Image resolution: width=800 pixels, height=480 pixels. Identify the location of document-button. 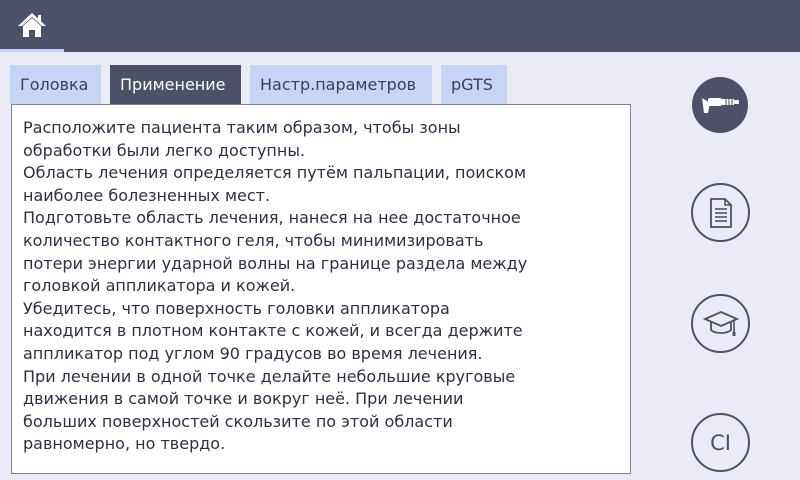
(720, 212).